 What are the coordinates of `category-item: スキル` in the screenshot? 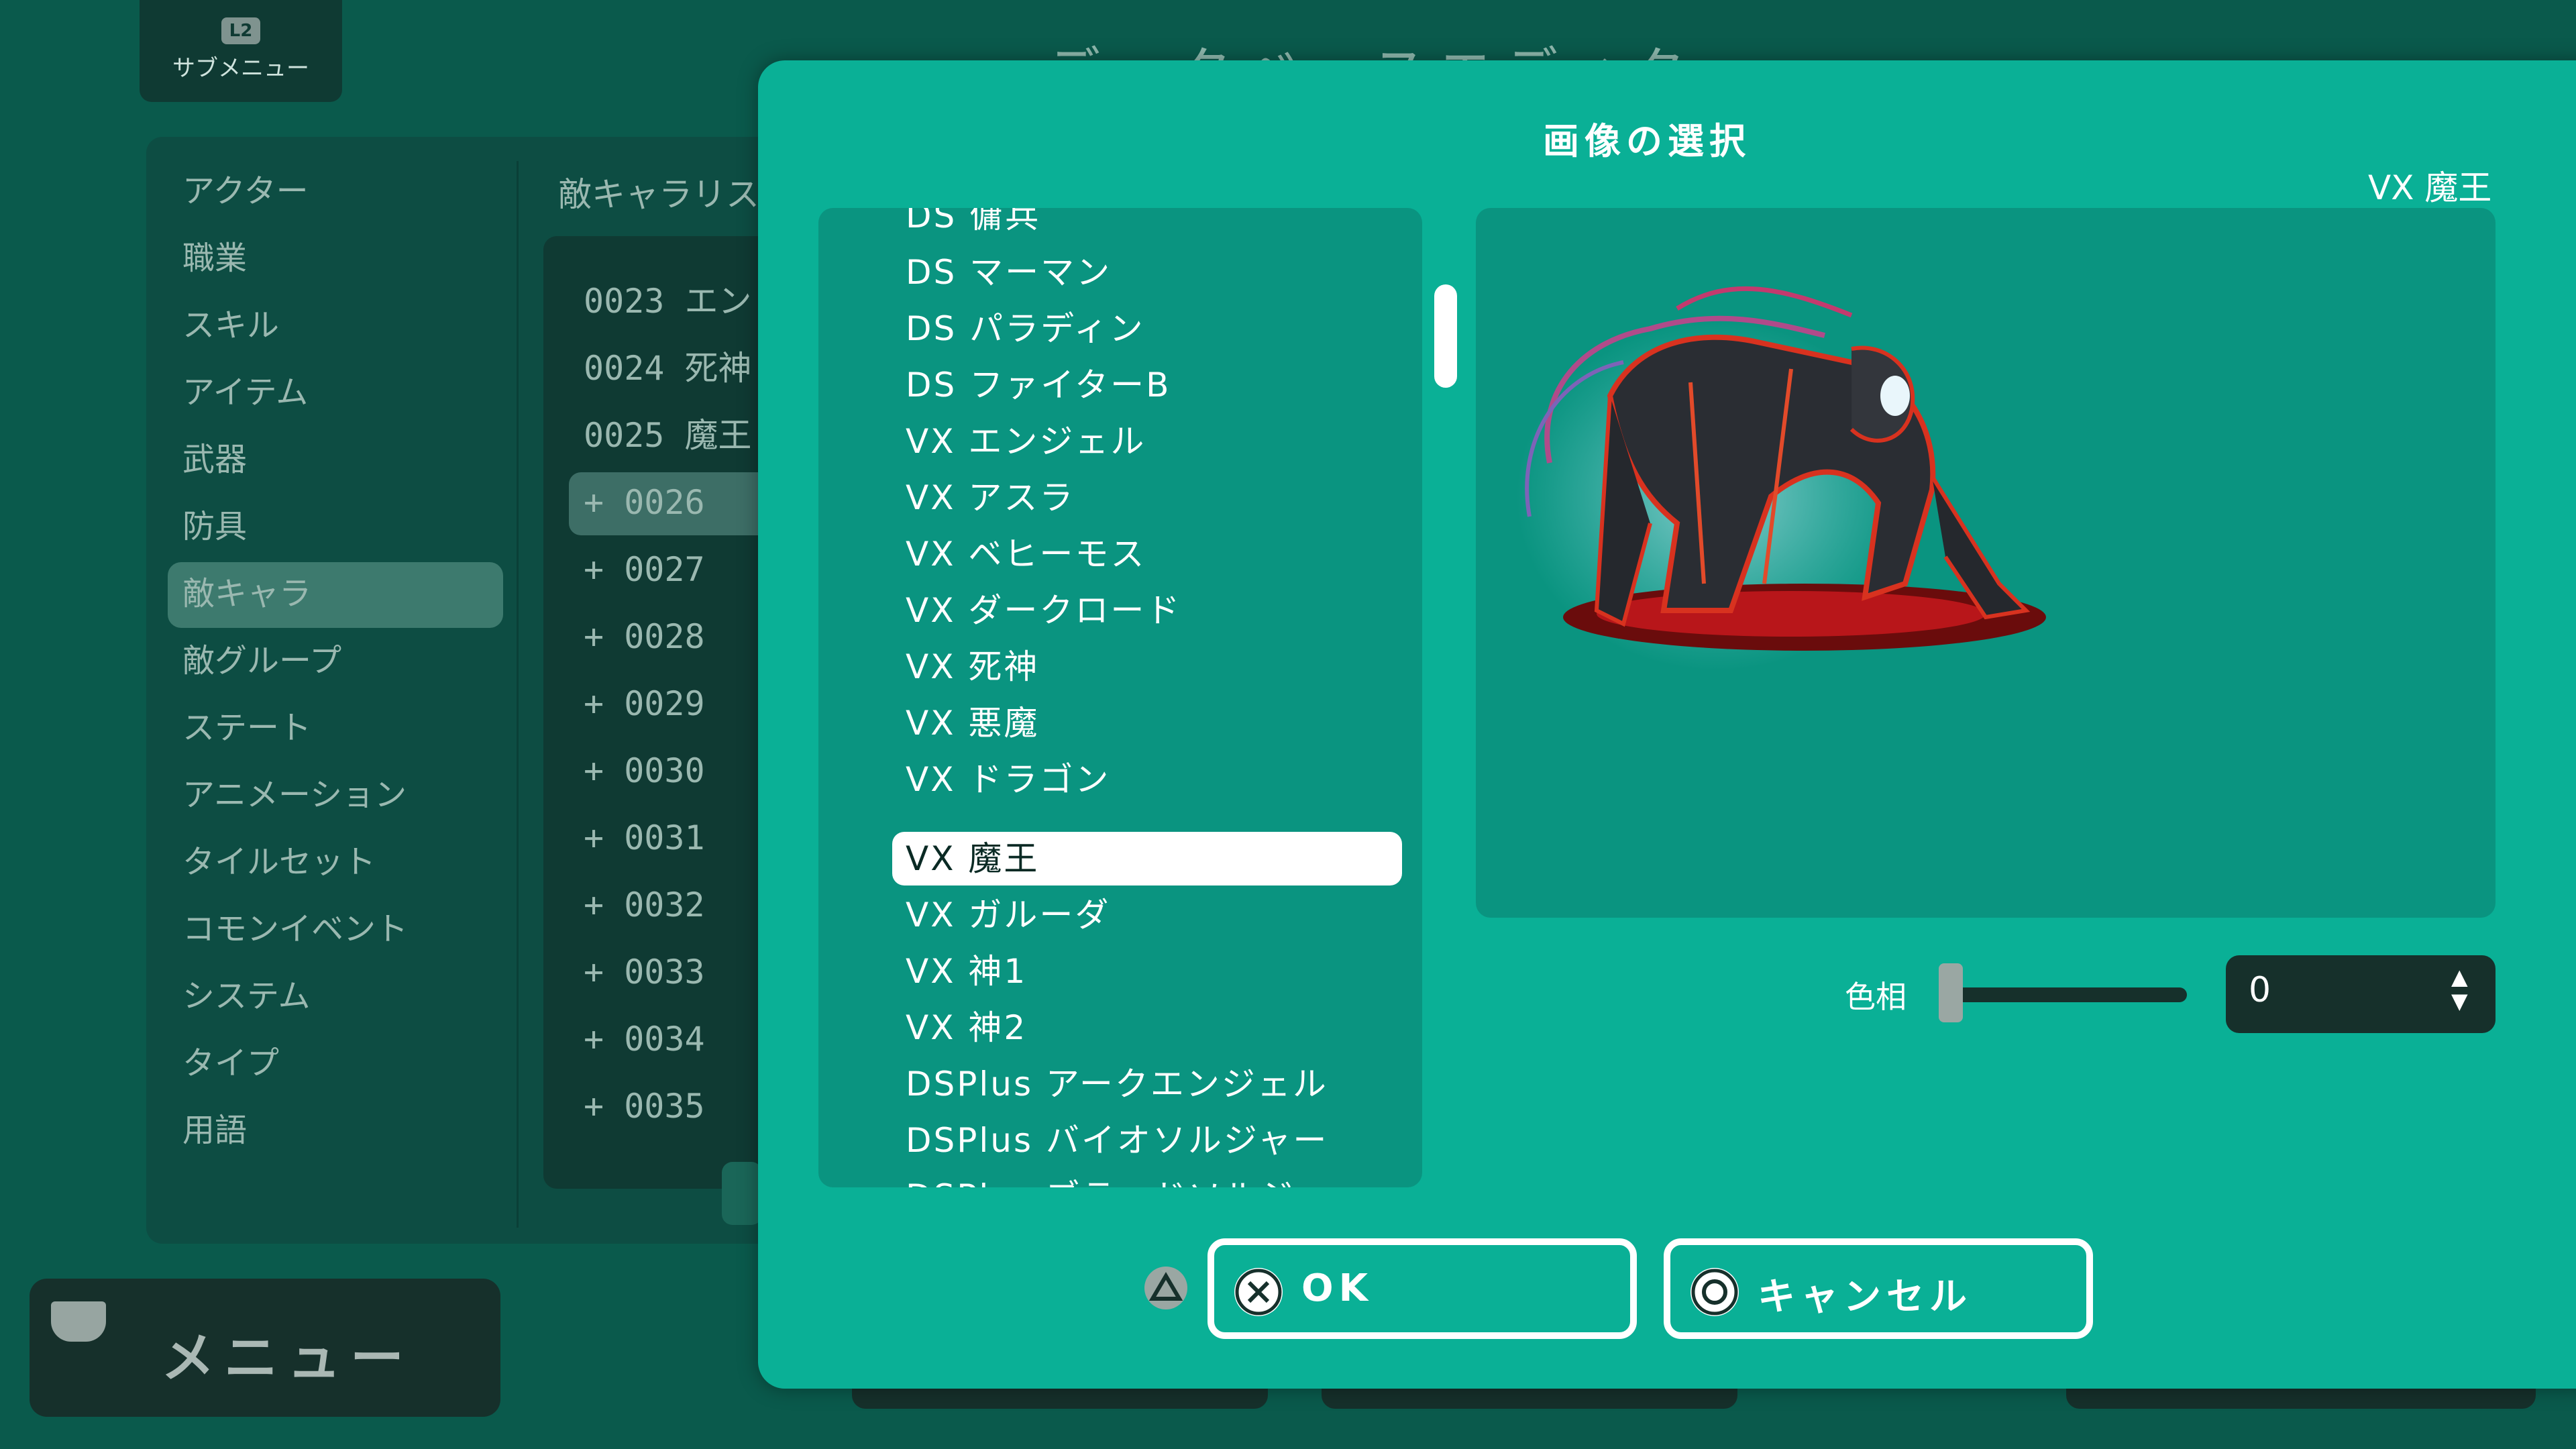 It's located at (230, 325).